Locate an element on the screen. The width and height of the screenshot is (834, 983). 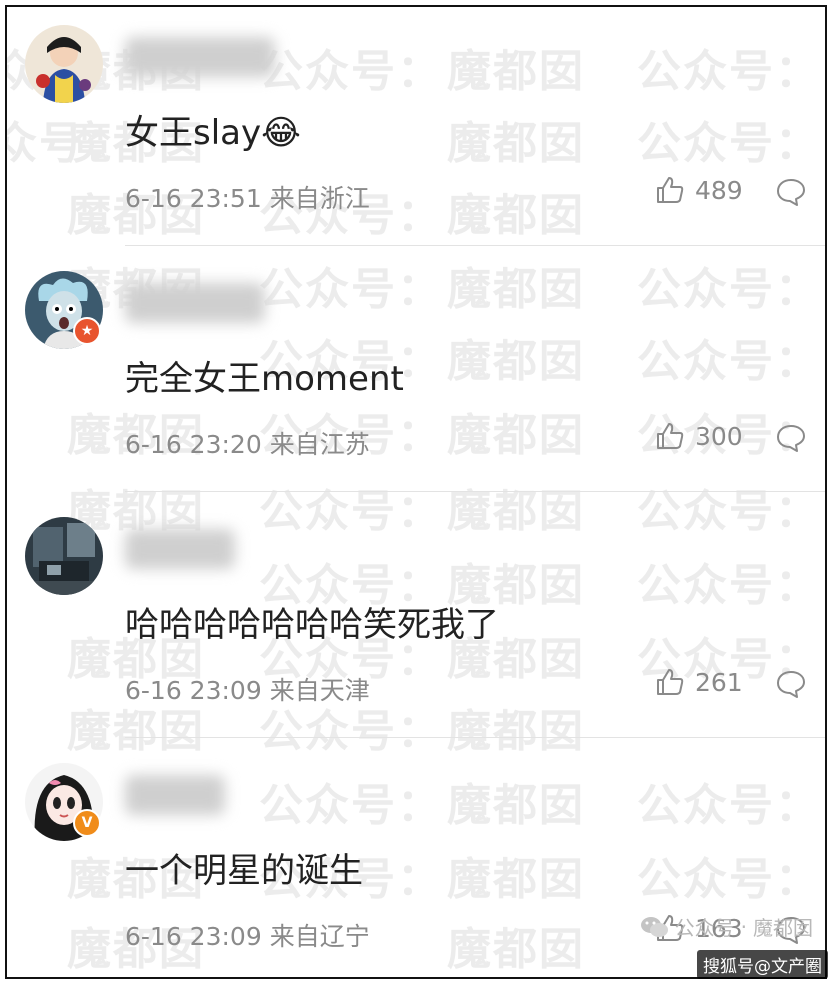
comment-meta: 6-16 23:51 来自浙江 is located at coordinates (247, 197).